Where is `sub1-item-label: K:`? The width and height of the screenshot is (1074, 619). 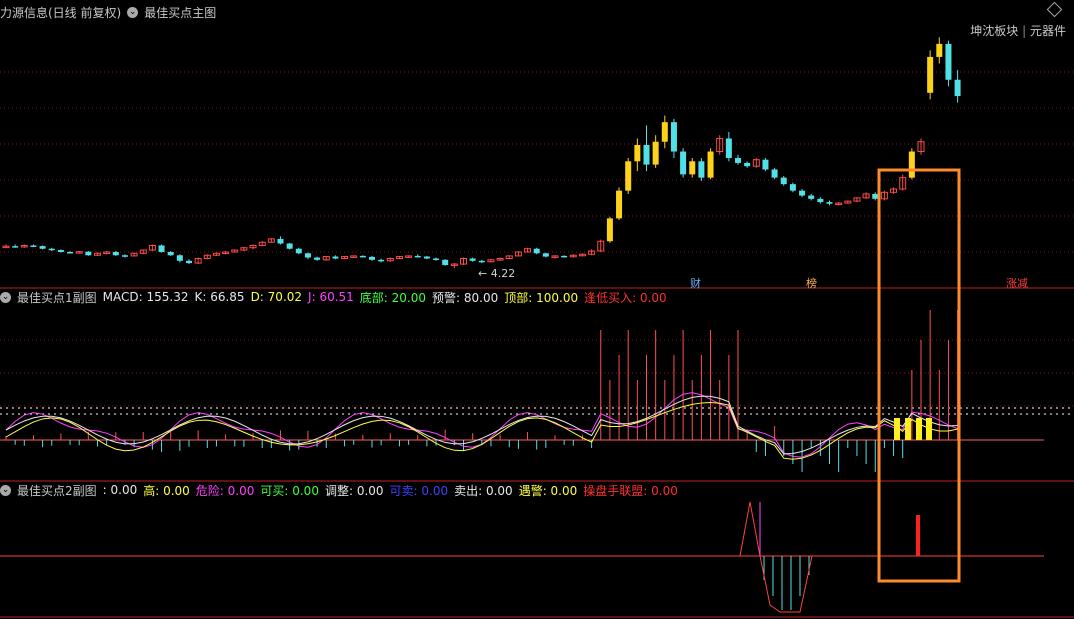 sub1-item-label: K: is located at coordinates (202, 297).